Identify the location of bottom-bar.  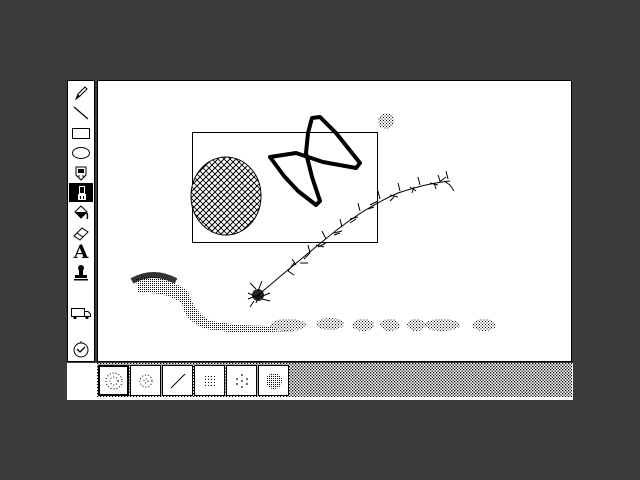
(320, 381).